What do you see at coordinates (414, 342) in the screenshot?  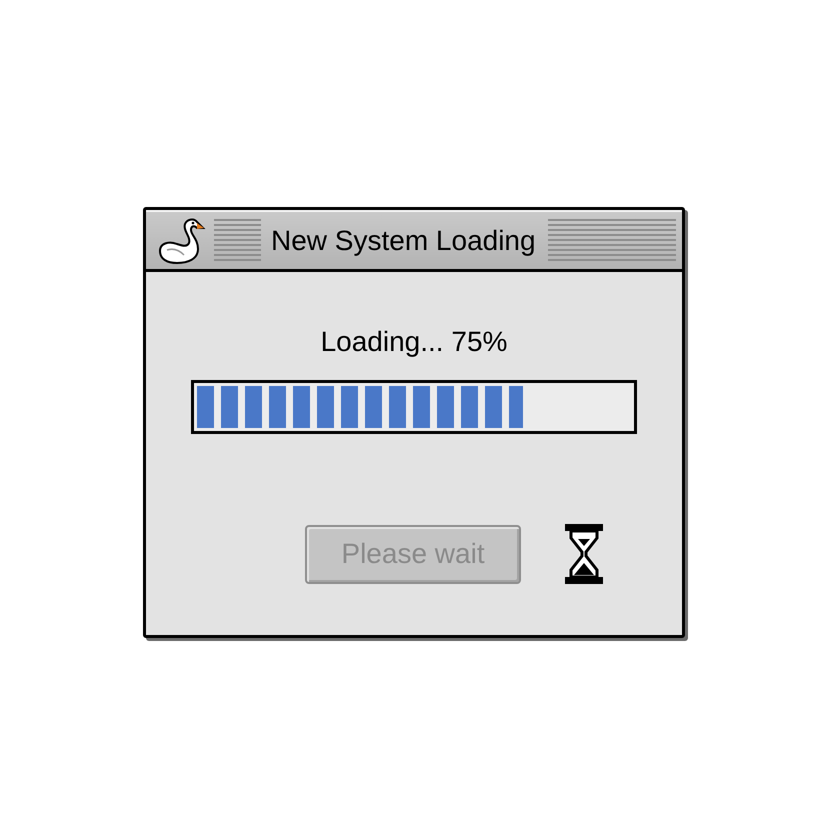 I see `loading-status-text: Loading... 75%` at bounding box center [414, 342].